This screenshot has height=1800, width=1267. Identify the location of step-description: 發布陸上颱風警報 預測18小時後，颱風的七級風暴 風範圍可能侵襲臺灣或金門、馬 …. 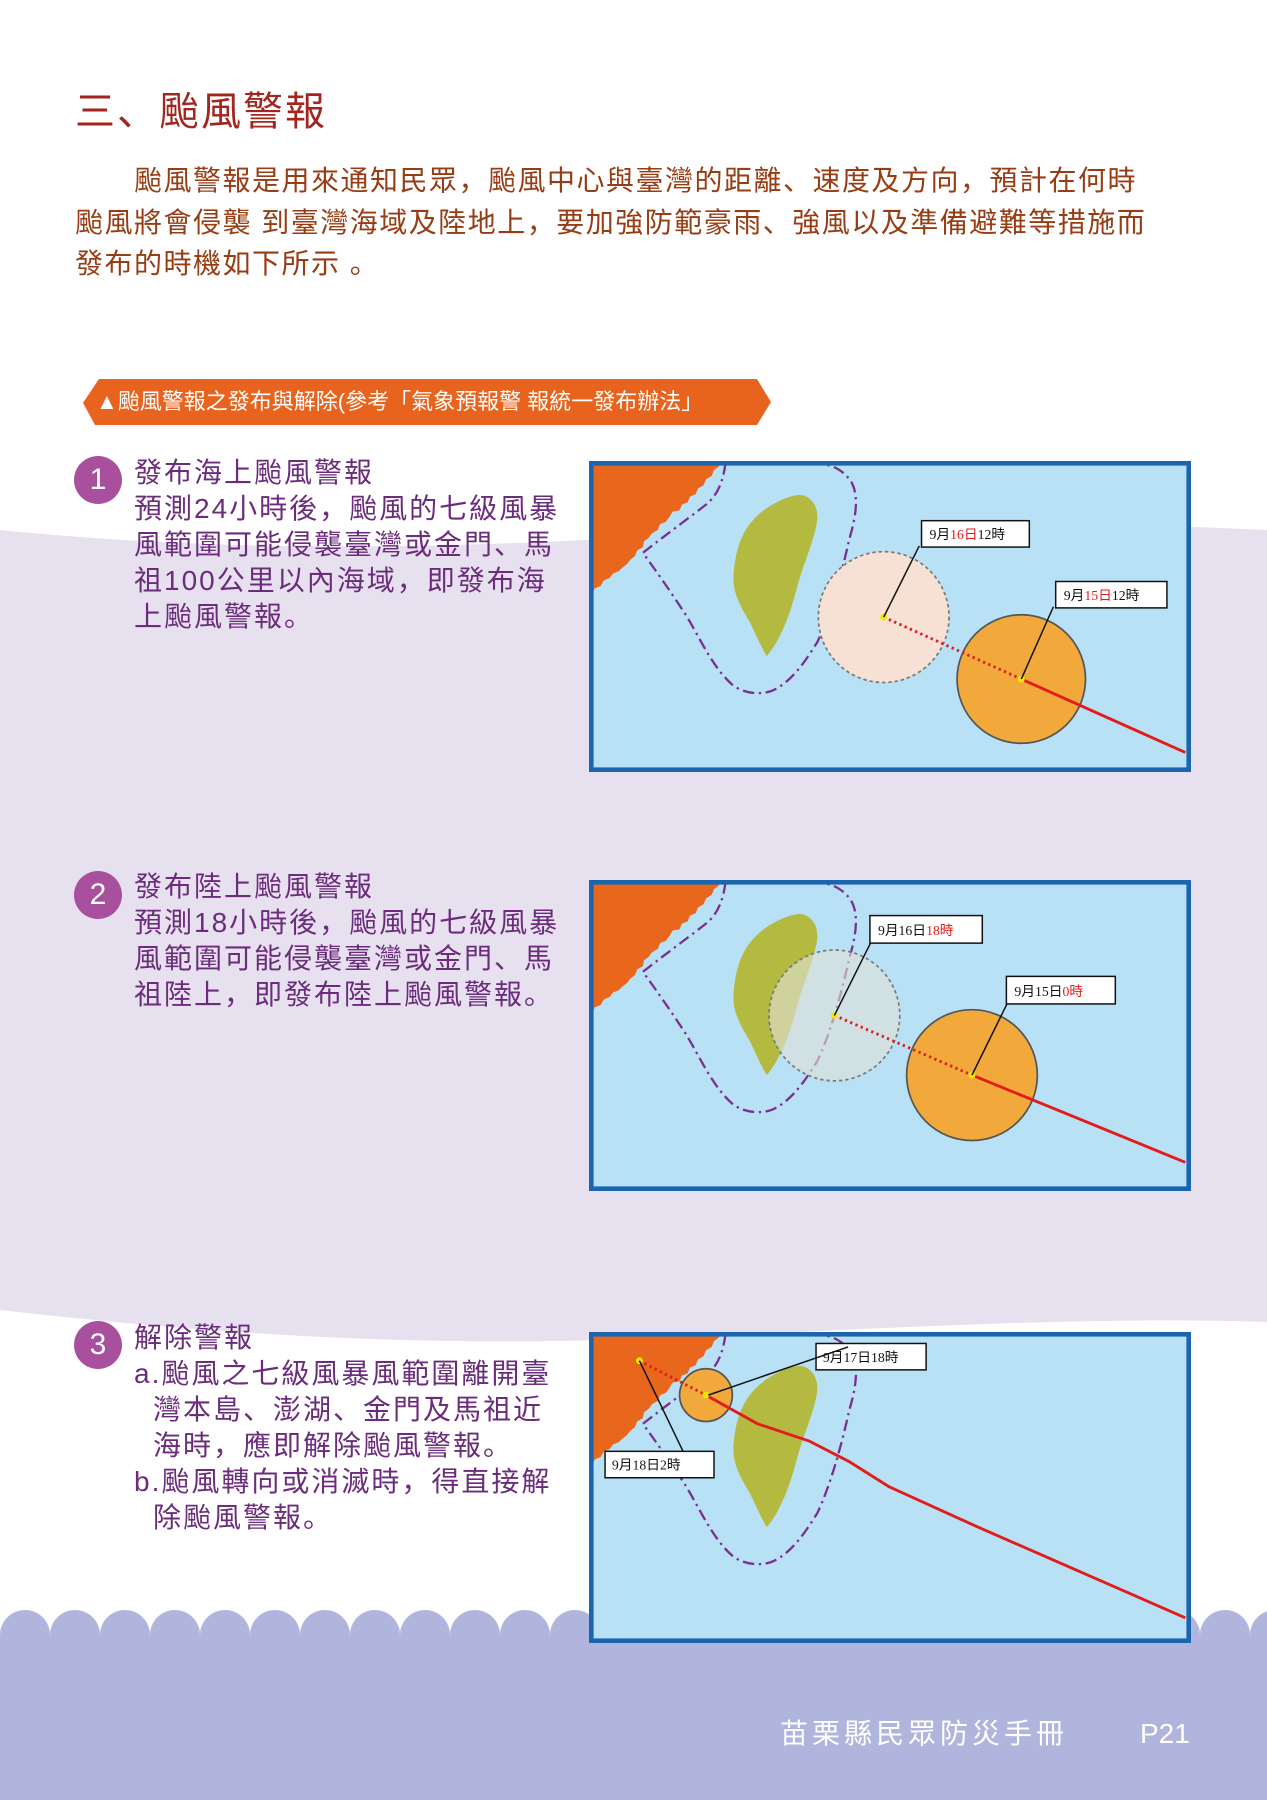
(346, 941).